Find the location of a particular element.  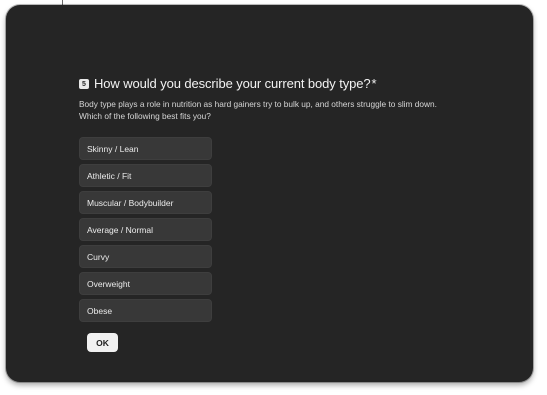

option-label: Obese is located at coordinates (100, 310).